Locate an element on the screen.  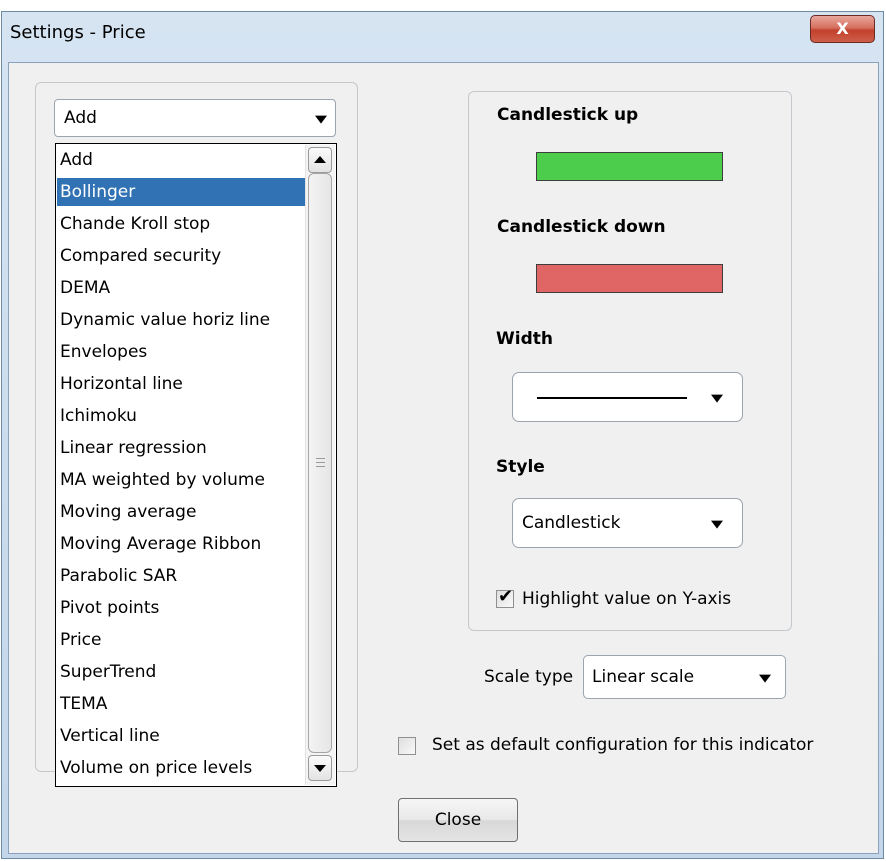
width-label: Width is located at coordinates (524, 339).